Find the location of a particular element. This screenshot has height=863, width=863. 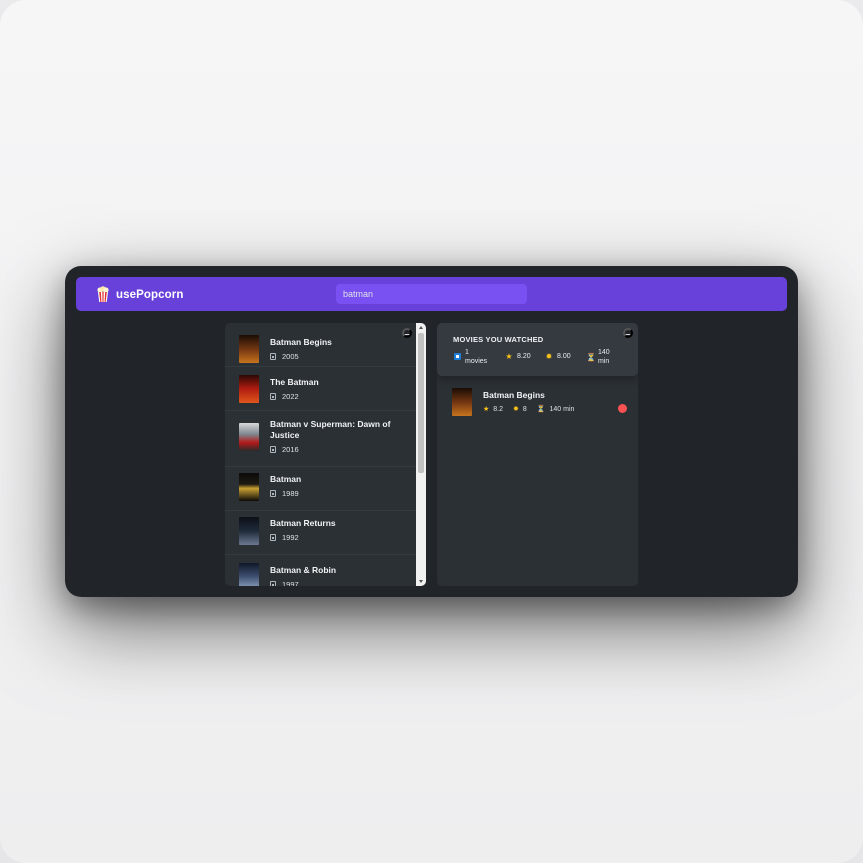

watched-title: Batman Begins is located at coordinates (514, 395).